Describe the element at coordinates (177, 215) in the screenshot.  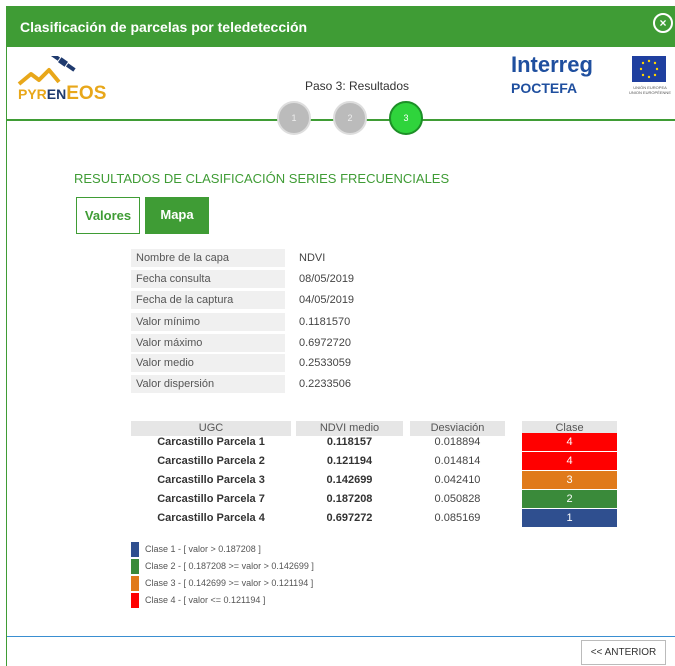
I see `tab-mapa: Mapa` at that location.